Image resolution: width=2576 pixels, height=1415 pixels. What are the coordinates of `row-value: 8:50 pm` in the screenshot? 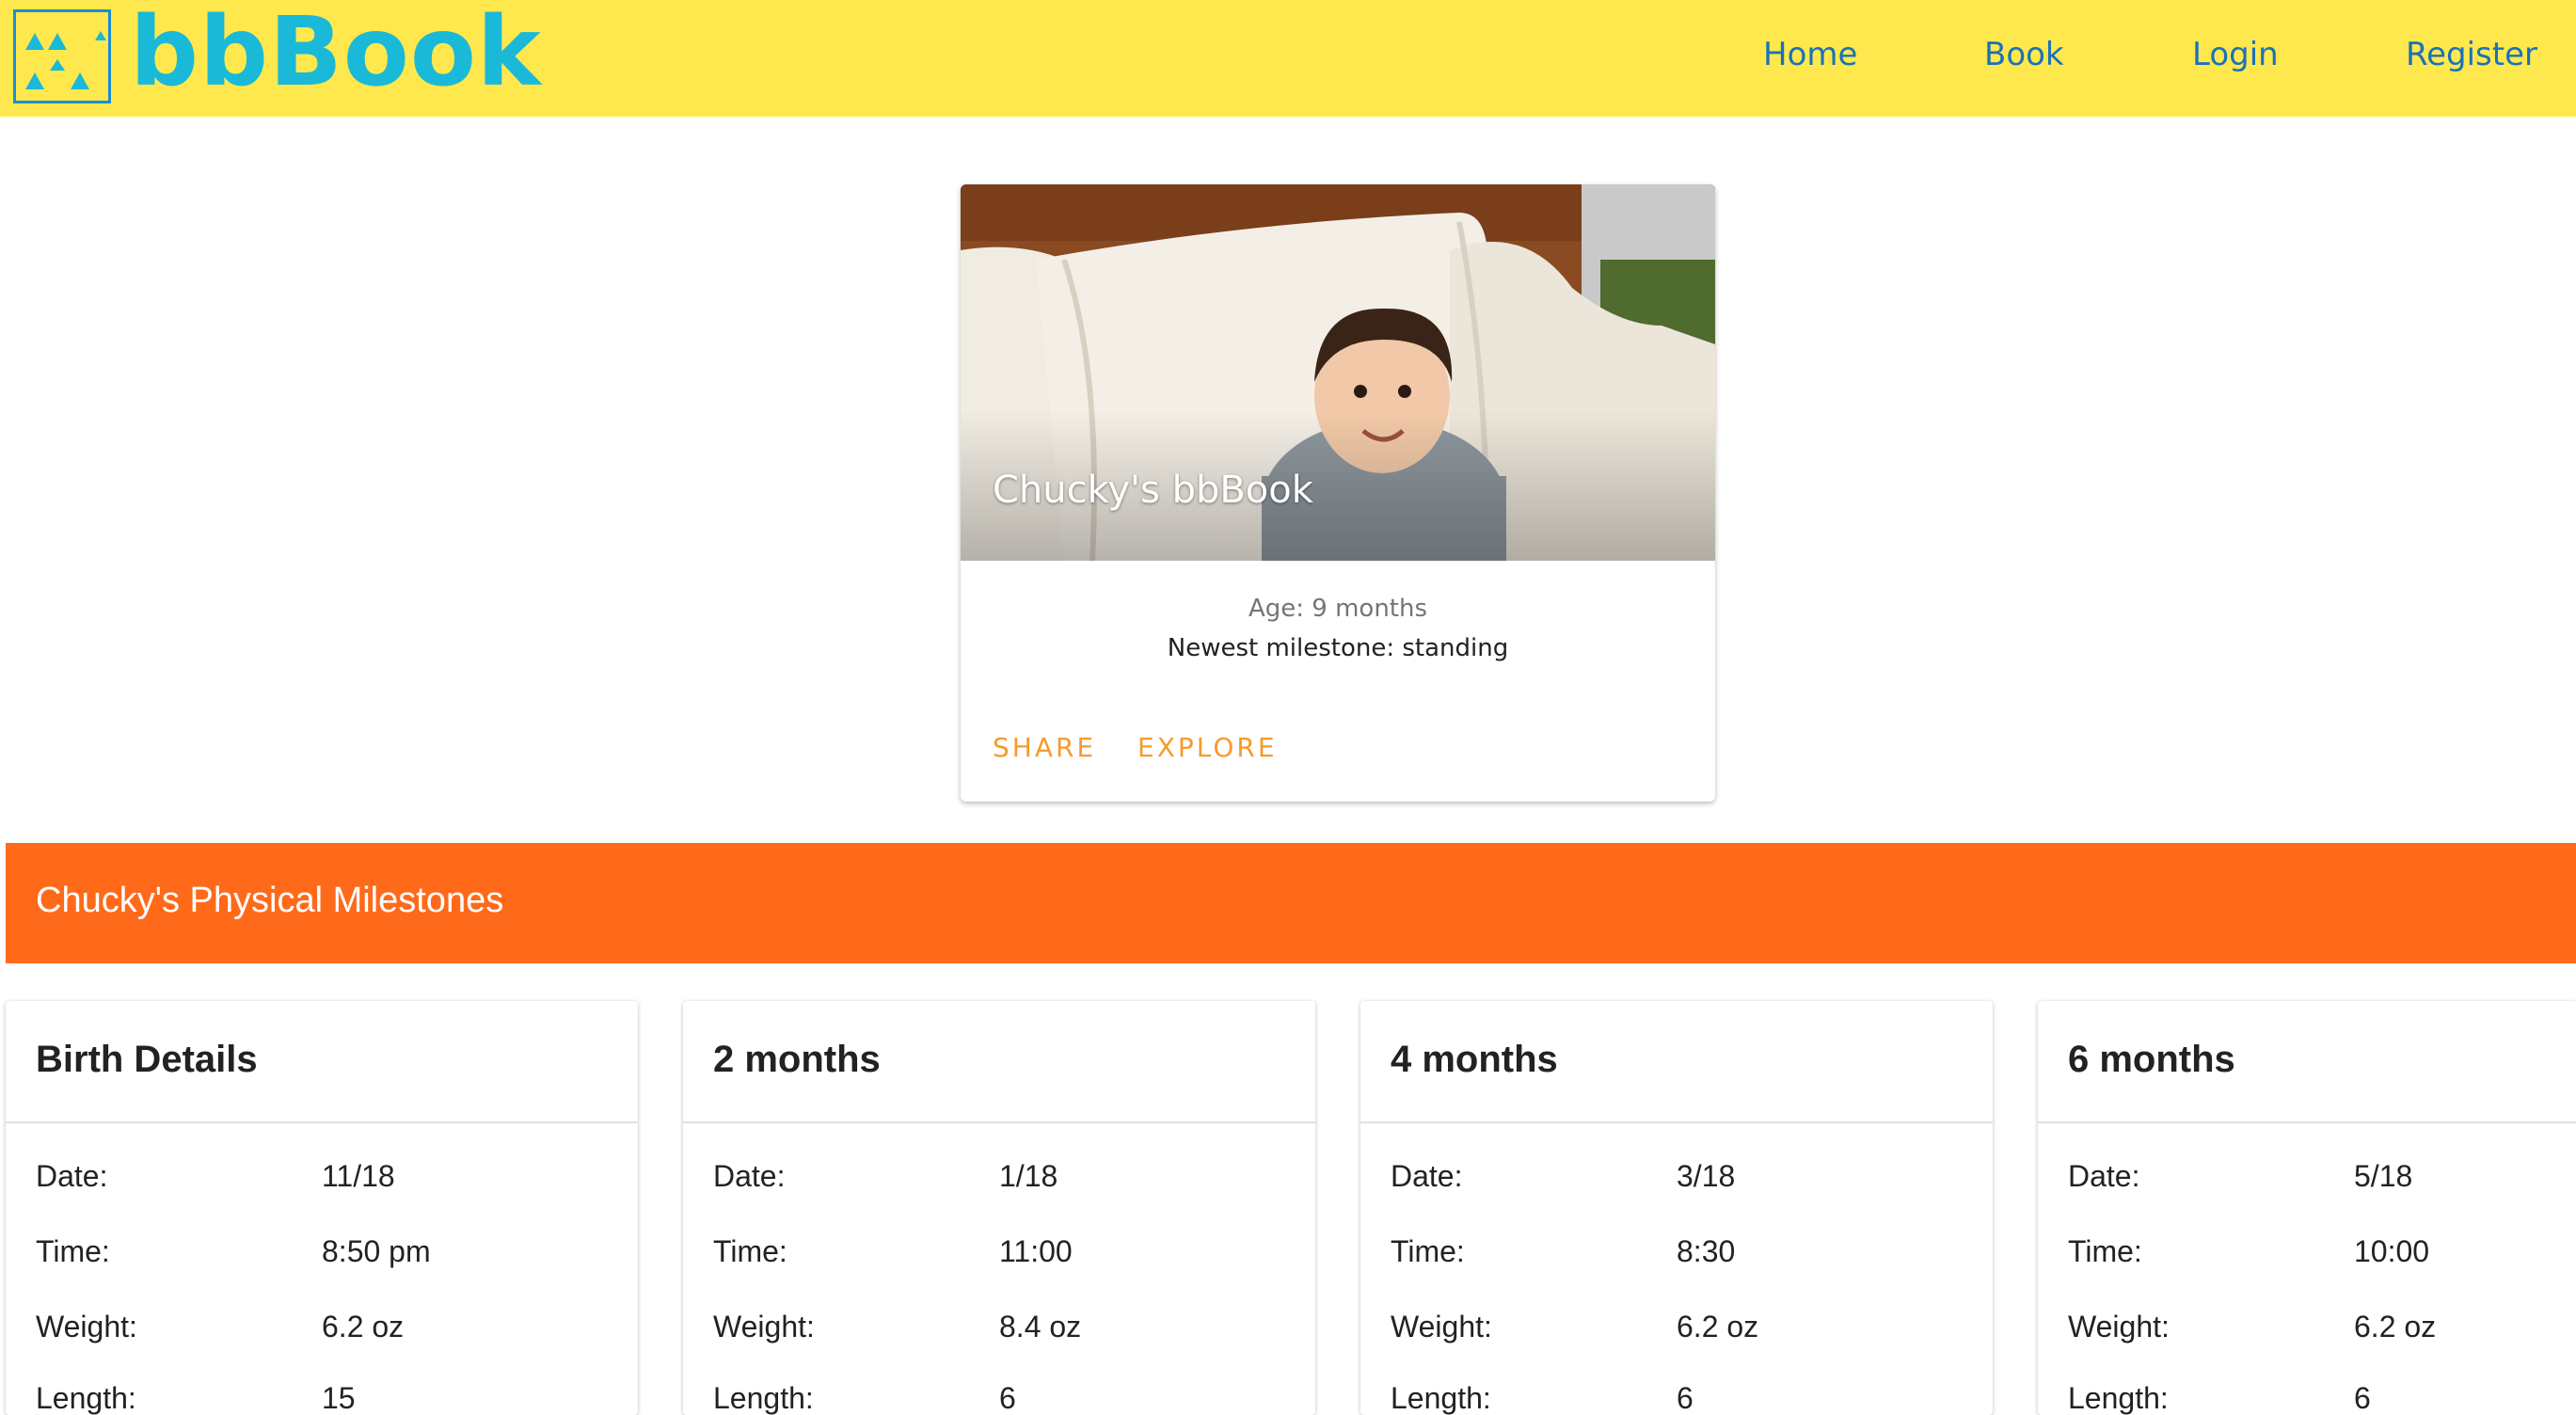 It's located at (376, 1251).